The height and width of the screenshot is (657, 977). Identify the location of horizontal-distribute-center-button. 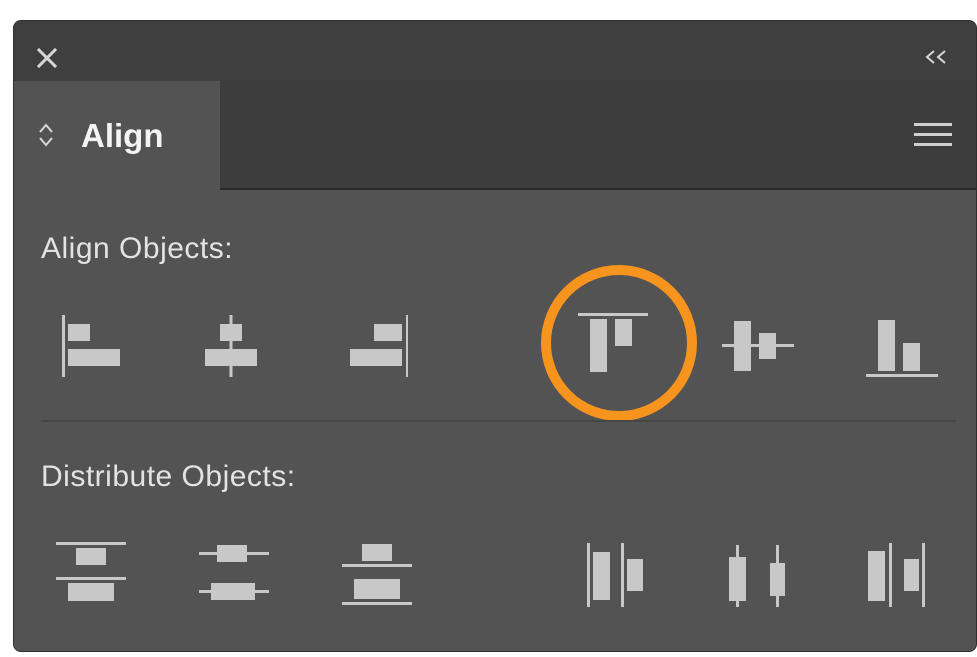
(758, 575).